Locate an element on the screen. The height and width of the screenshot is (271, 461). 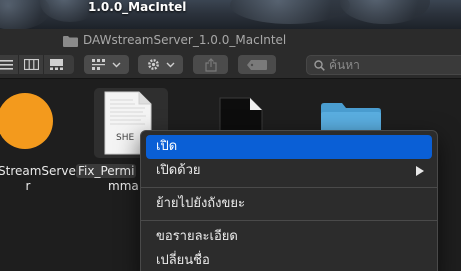
app-icon is located at coordinates (26, 121).